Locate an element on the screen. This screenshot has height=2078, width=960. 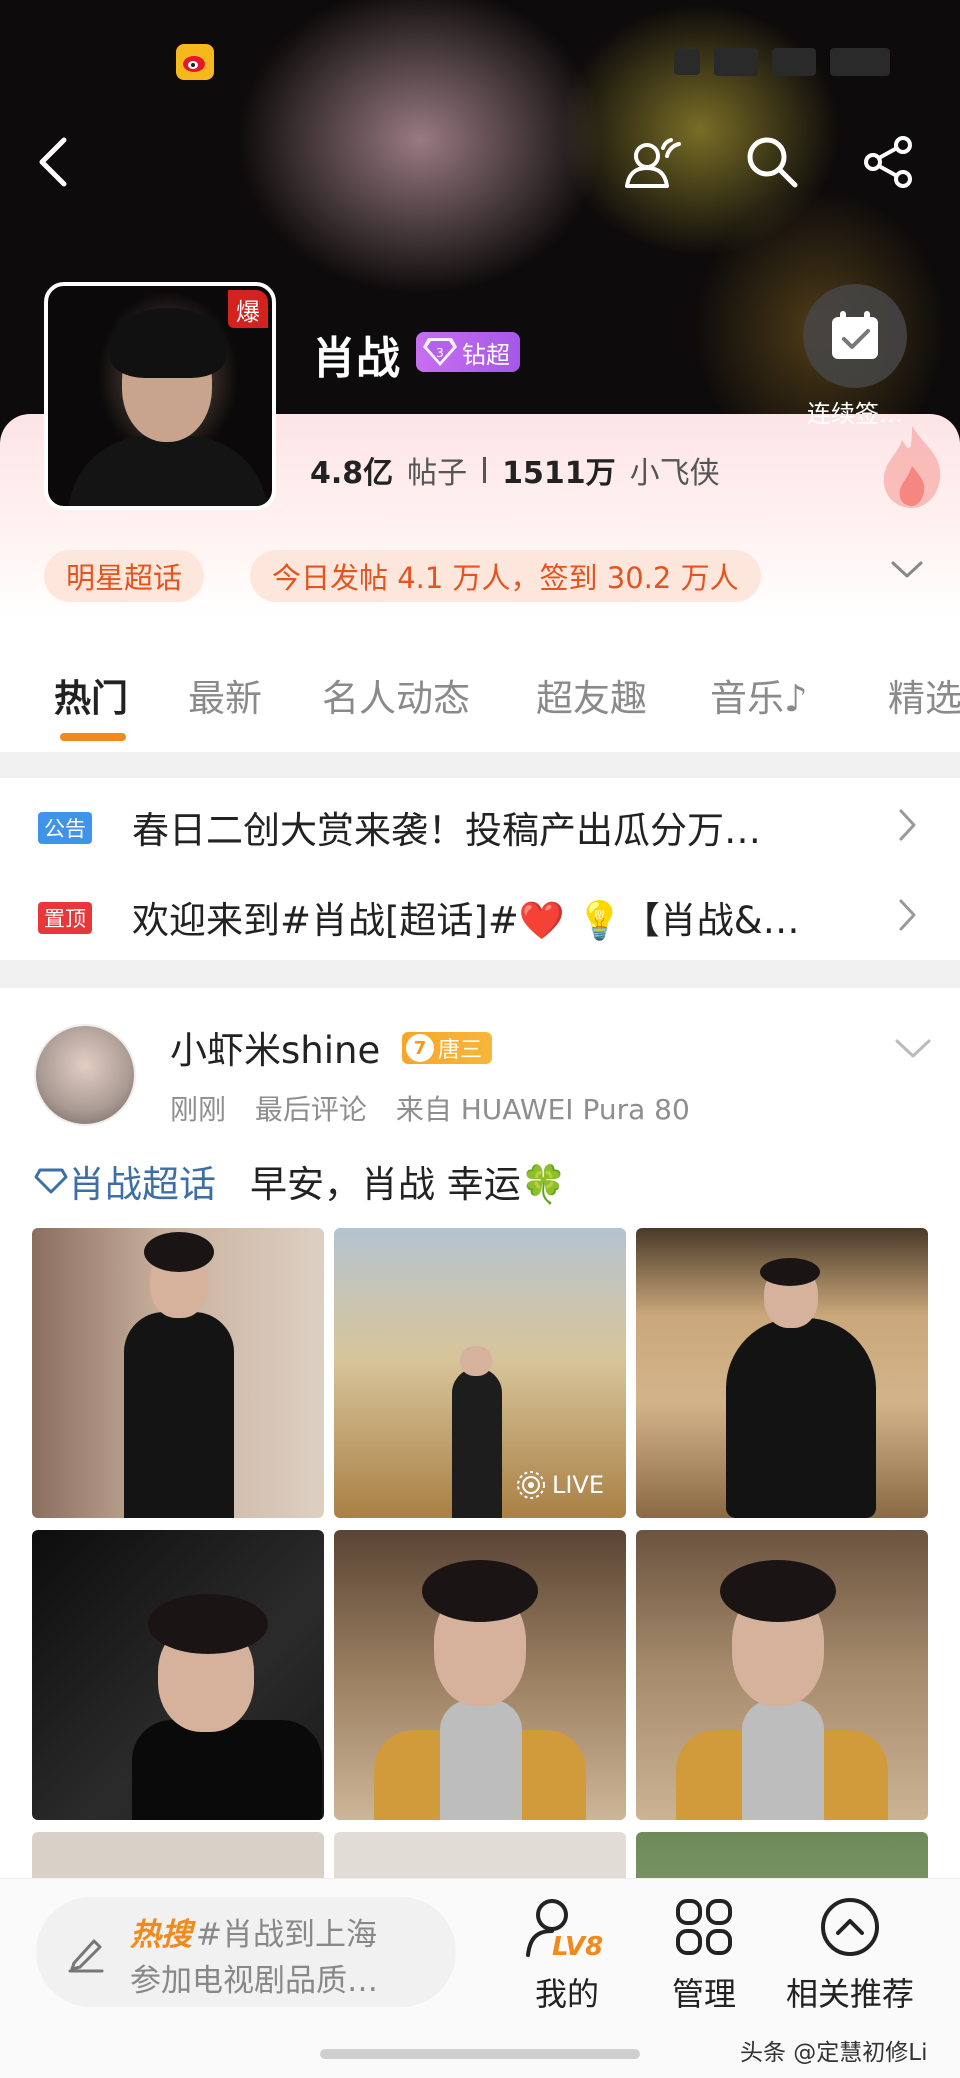
chevron-down-icon is located at coordinates (907, 572).